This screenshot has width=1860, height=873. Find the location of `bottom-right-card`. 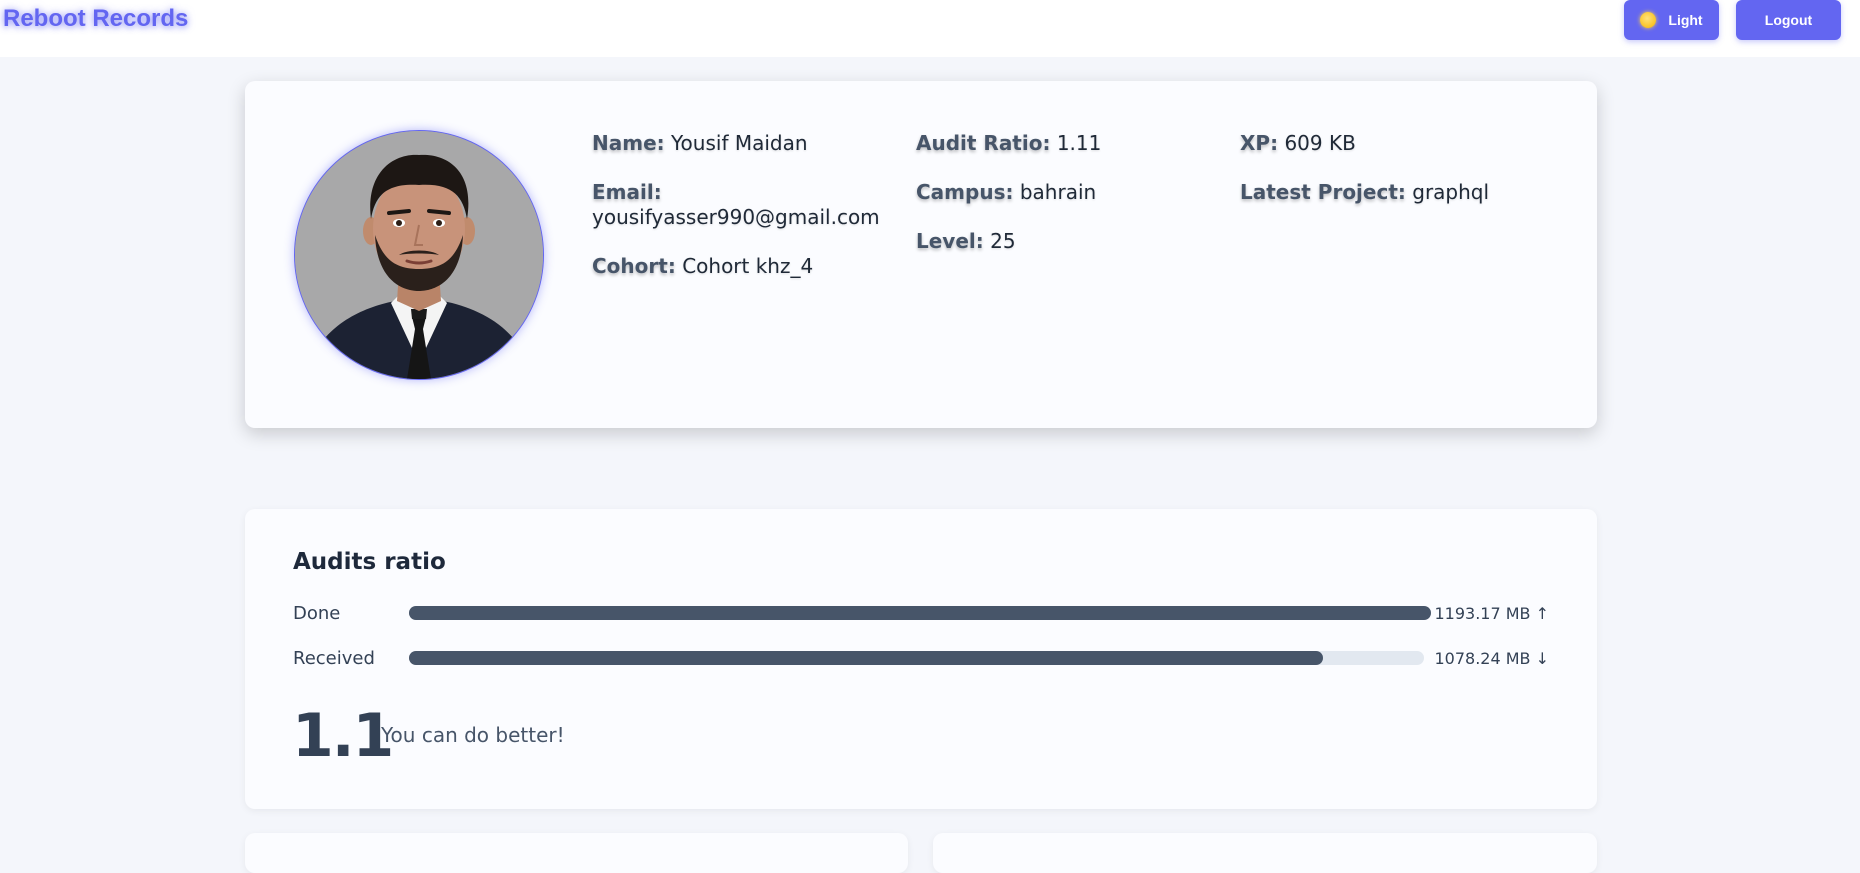

bottom-right-card is located at coordinates (1265, 853).